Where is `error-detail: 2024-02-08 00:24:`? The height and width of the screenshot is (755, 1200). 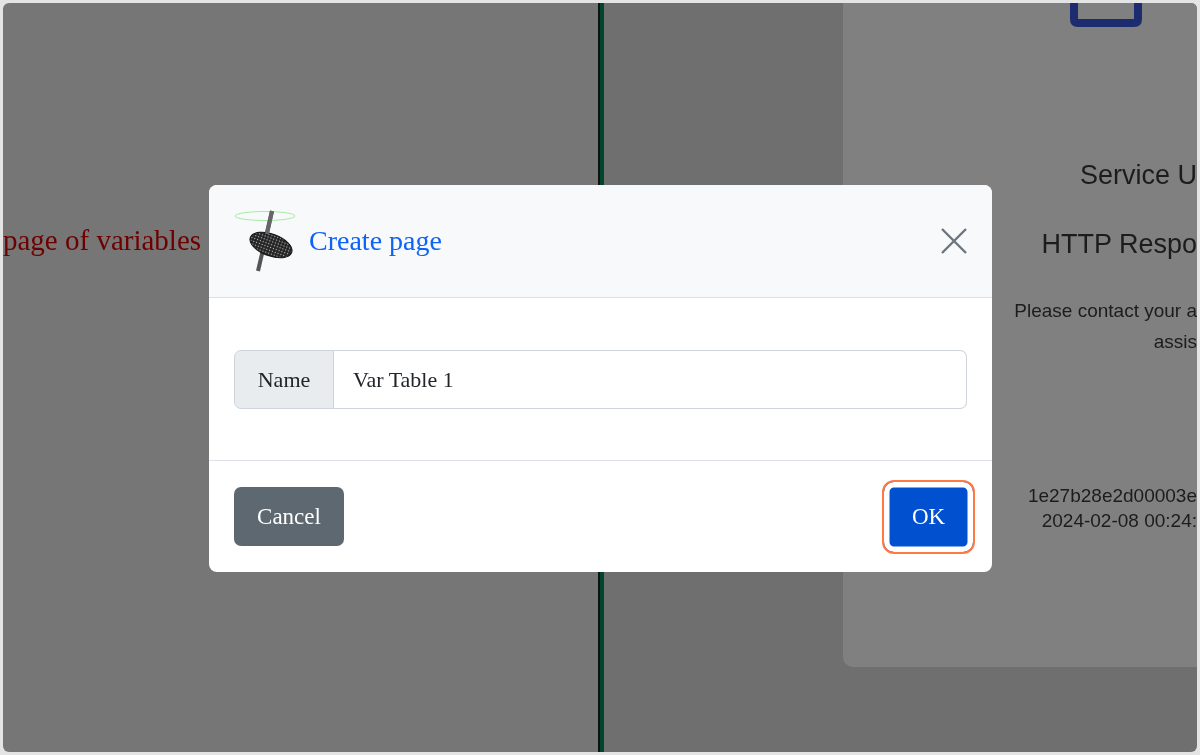
error-detail: 2024-02-08 00:24: is located at coordinates (1119, 521).